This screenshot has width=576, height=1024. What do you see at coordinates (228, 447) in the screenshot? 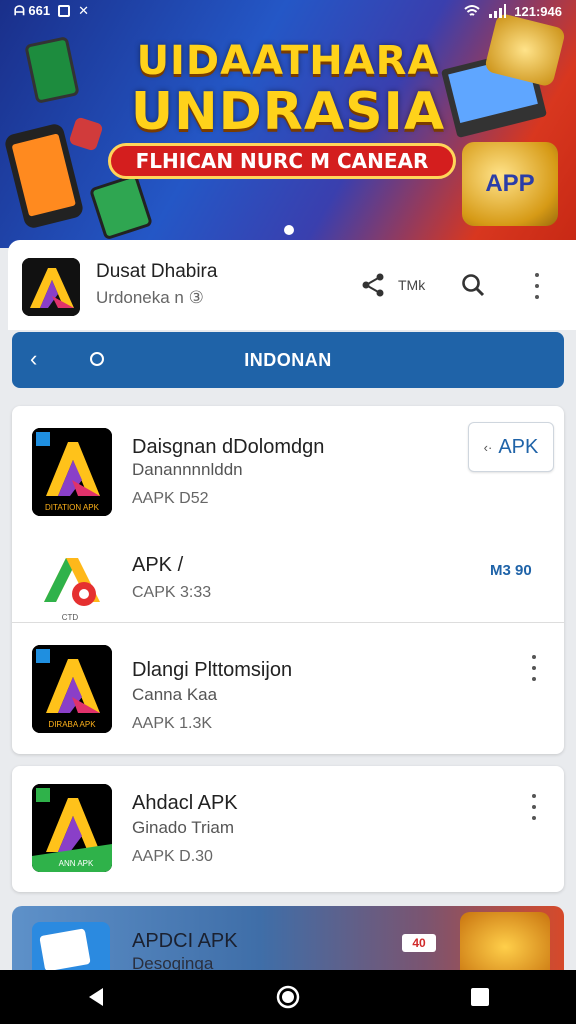
I see `app-title: Daisgnan dDolomdgn` at bounding box center [228, 447].